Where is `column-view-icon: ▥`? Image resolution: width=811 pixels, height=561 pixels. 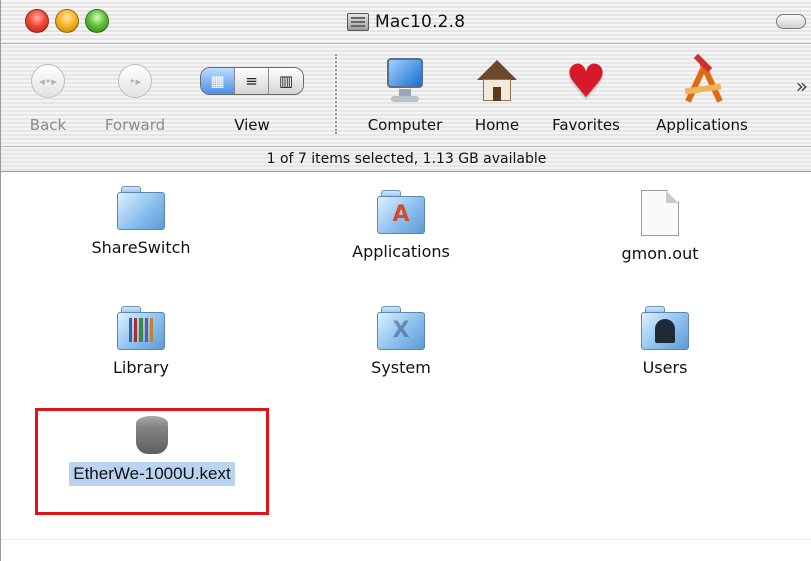
column-view-icon: ▥ is located at coordinates (286, 81).